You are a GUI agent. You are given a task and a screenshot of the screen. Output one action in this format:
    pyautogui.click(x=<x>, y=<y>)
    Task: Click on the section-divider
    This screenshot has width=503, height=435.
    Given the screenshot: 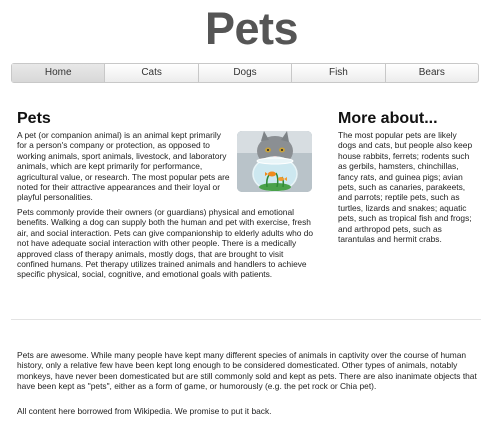 What is the action you would take?
    pyautogui.click(x=246, y=319)
    